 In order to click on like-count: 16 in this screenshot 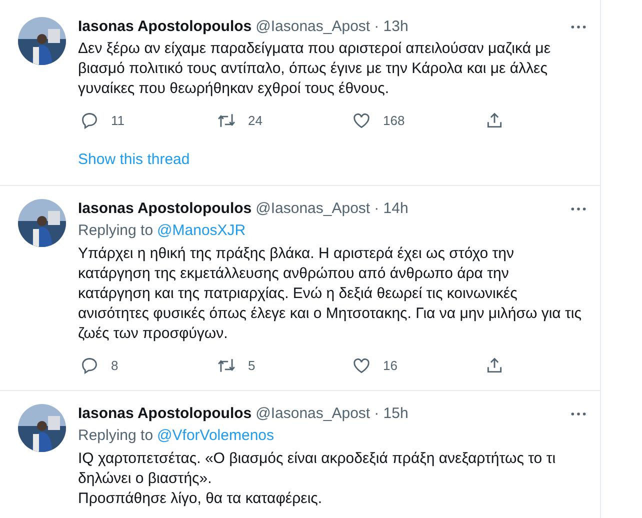, I will do `click(390, 366)`.